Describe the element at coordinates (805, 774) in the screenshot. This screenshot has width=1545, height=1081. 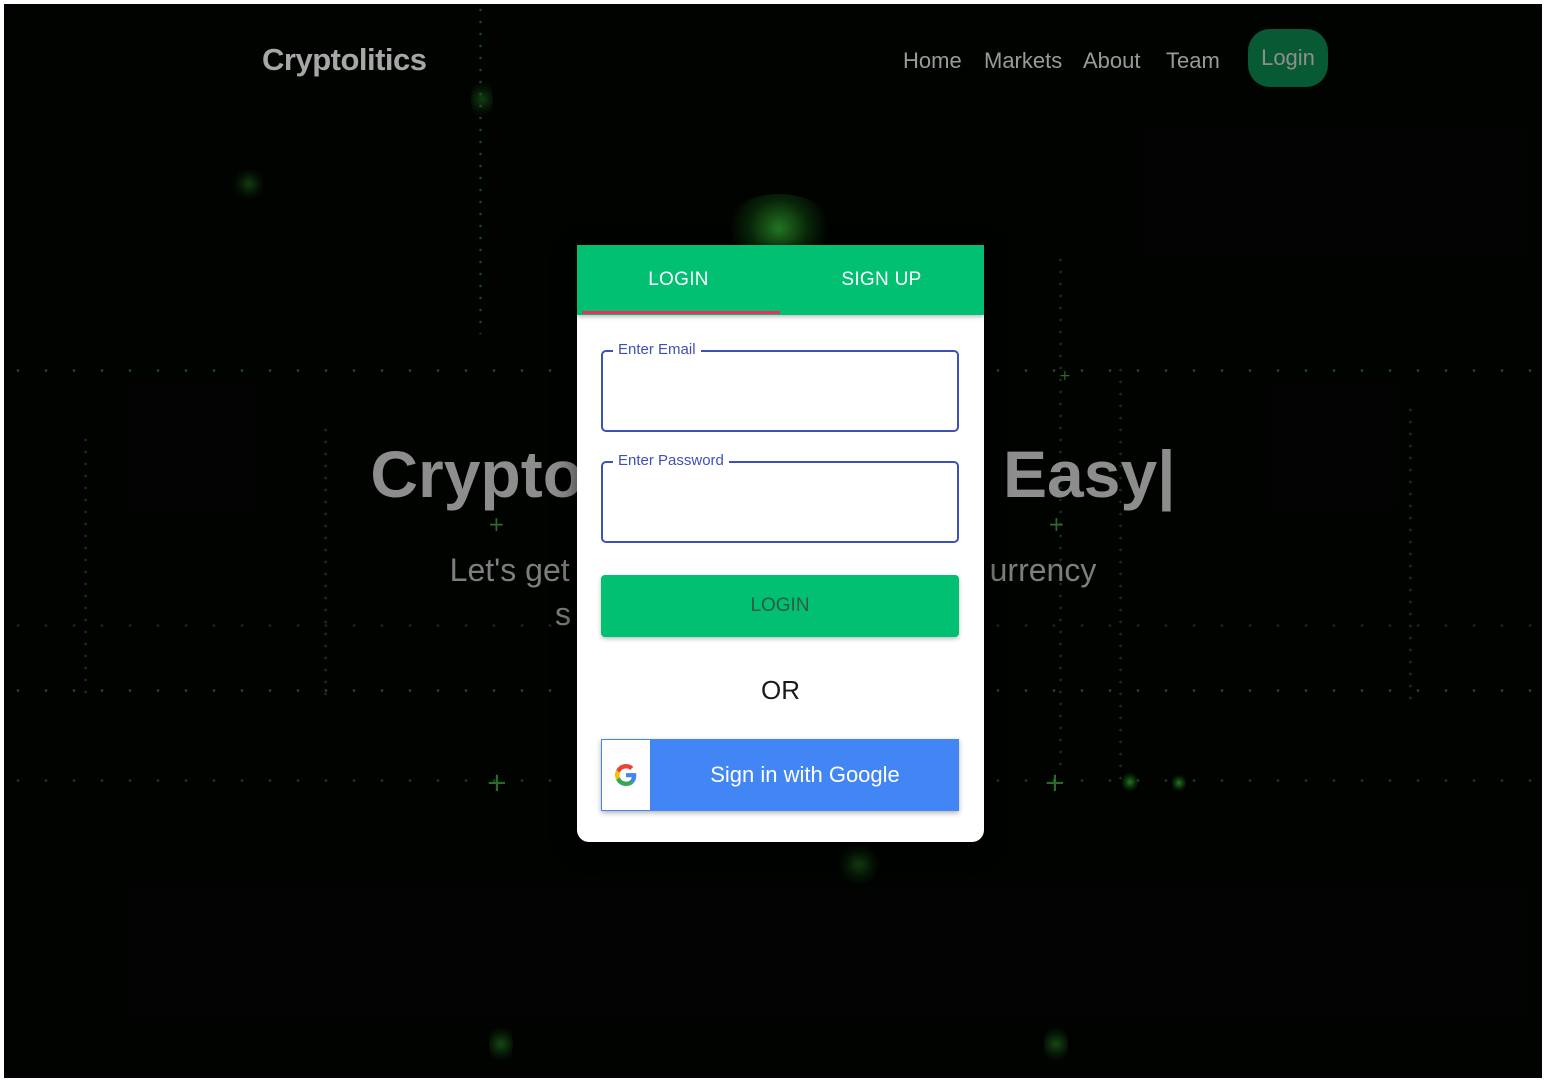
I see `google-sign-in-label: Sign in with Google` at that location.